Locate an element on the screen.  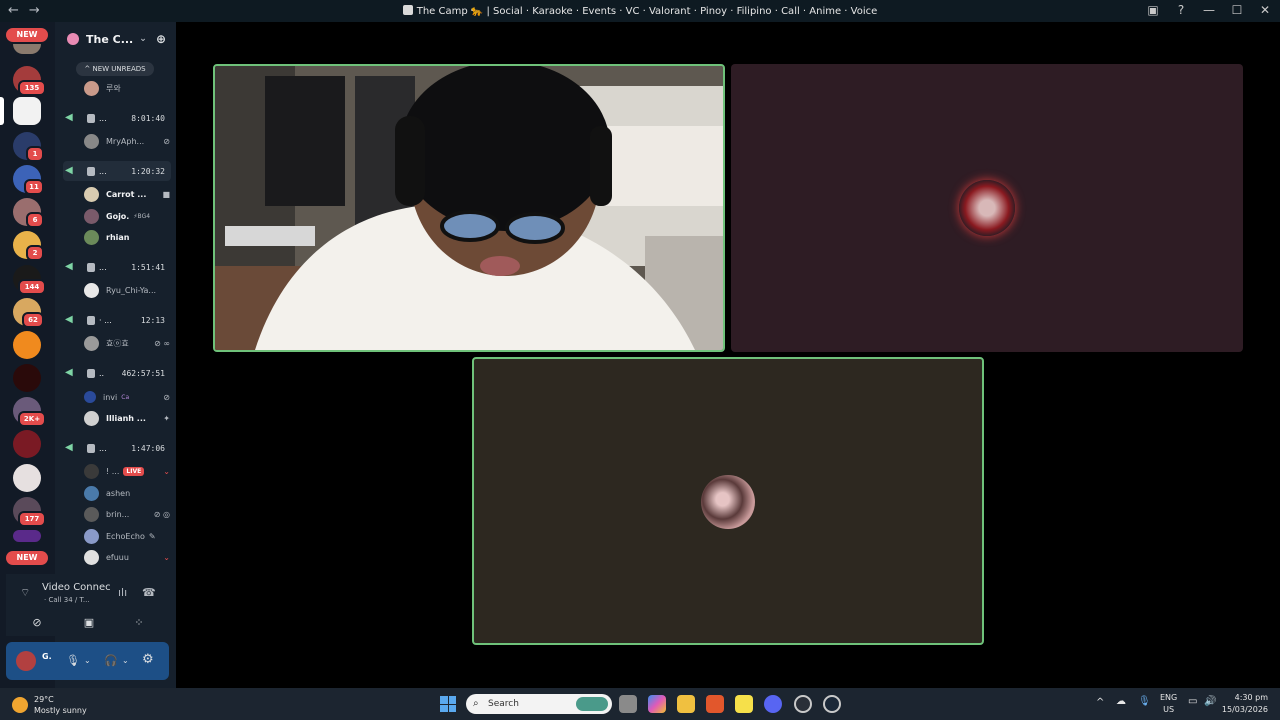
app-icon is located at coordinates (803, 704).